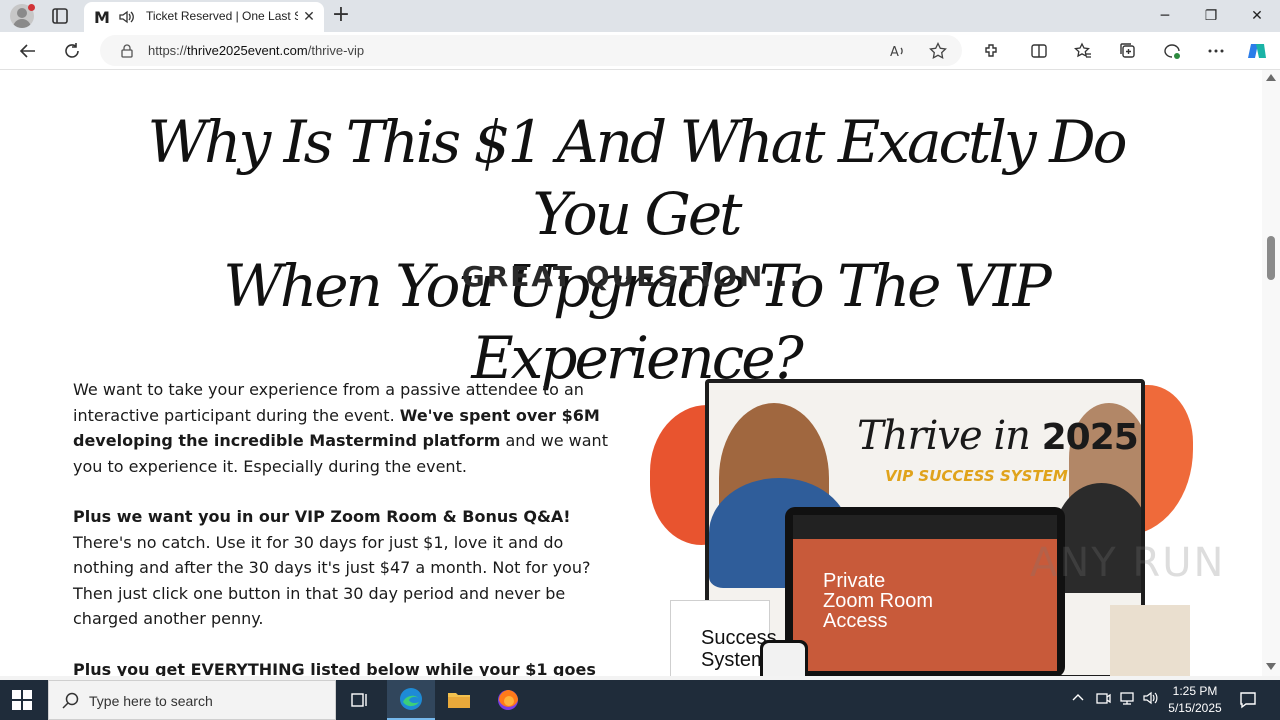 This screenshot has width=1280, height=720. I want to click on scroll-thumb, so click(1271, 258).